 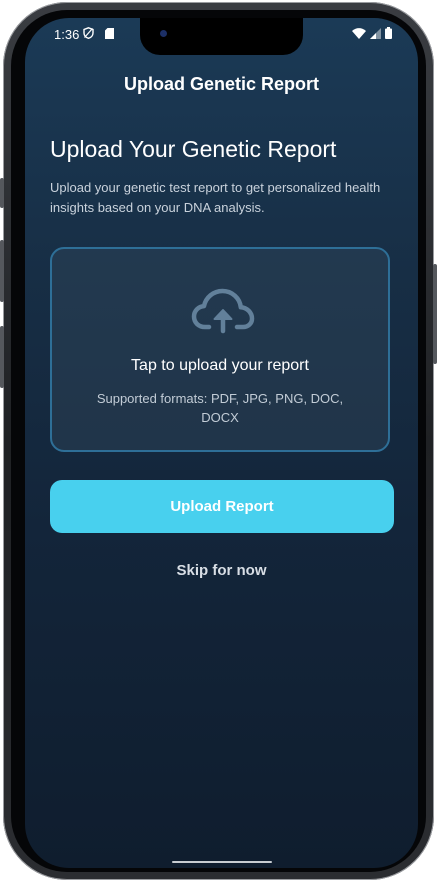 What do you see at coordinates (2, 193) in the screenshot?
I see `action-button` at bounding box center [2, 193].